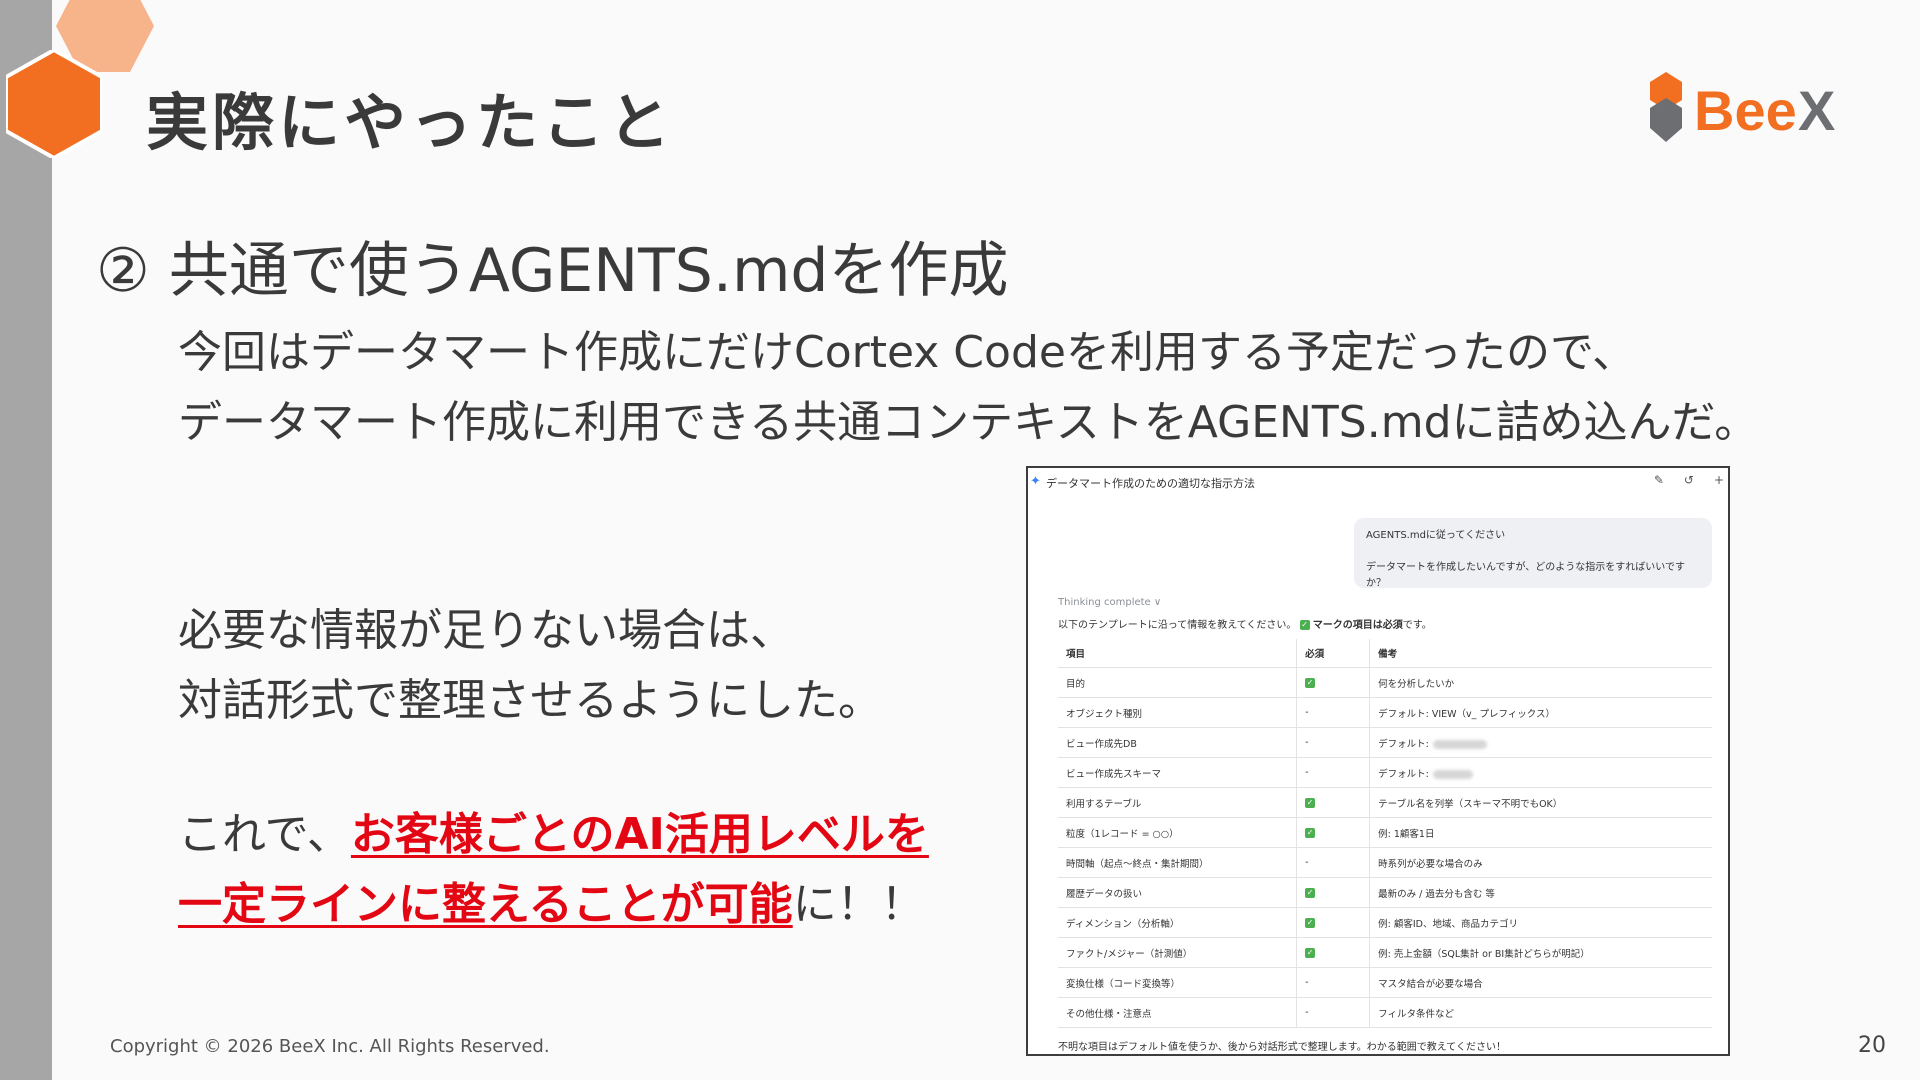 This screenshot has height=1080, width=1920. I want to click on chat-header: ✦ データマート作成のための適切な指示方法 ✎ ↺ +, so click(1378, 483).